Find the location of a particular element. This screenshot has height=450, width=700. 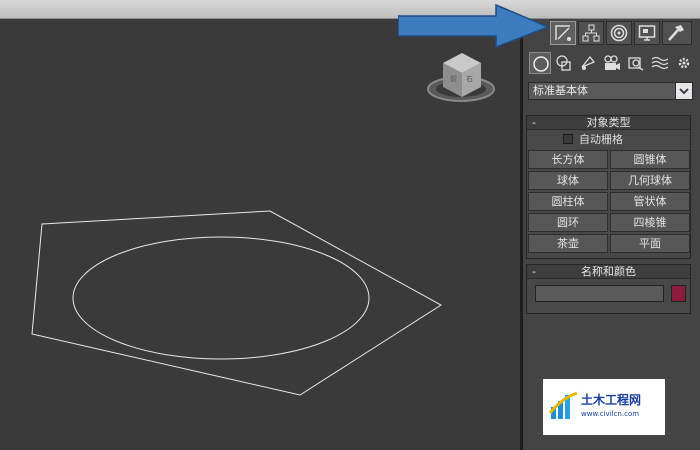

systems-button is located at coordinates (684, 63).